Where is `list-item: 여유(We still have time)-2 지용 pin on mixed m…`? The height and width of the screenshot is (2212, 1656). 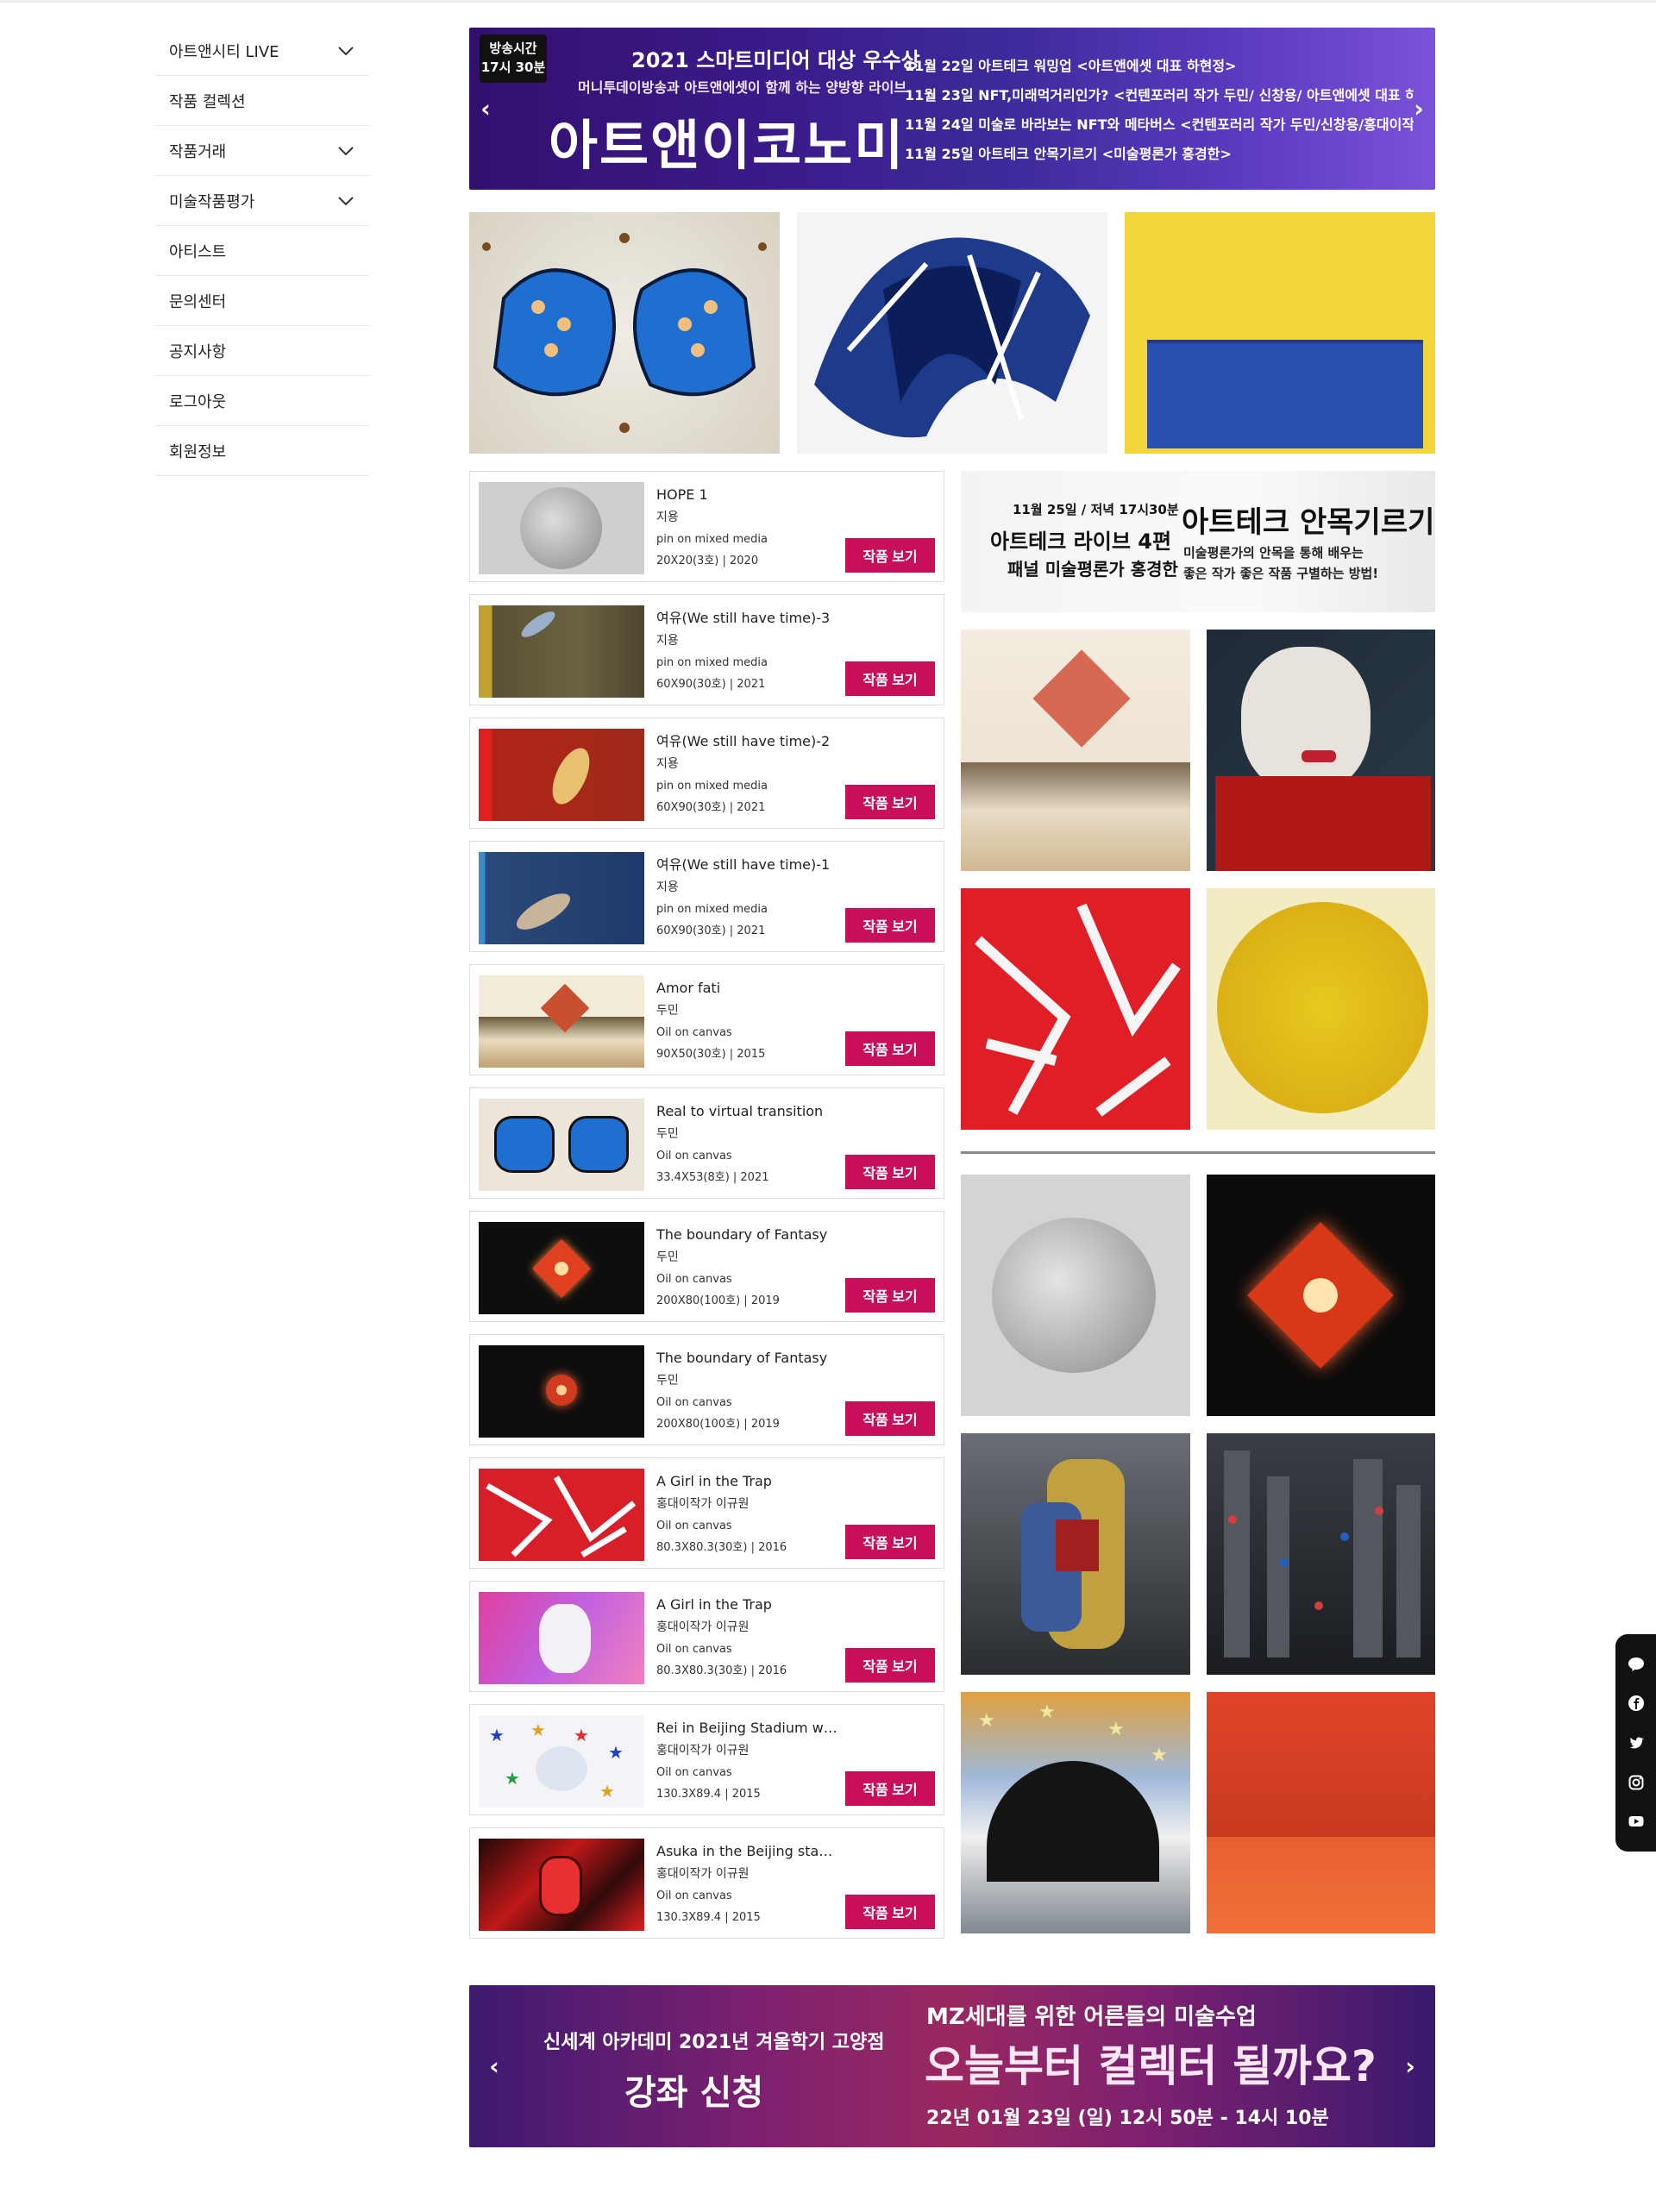 list-item: 여유(We still have time)-2 지용 pin on mixed m… is located at coordinates (707, 773).